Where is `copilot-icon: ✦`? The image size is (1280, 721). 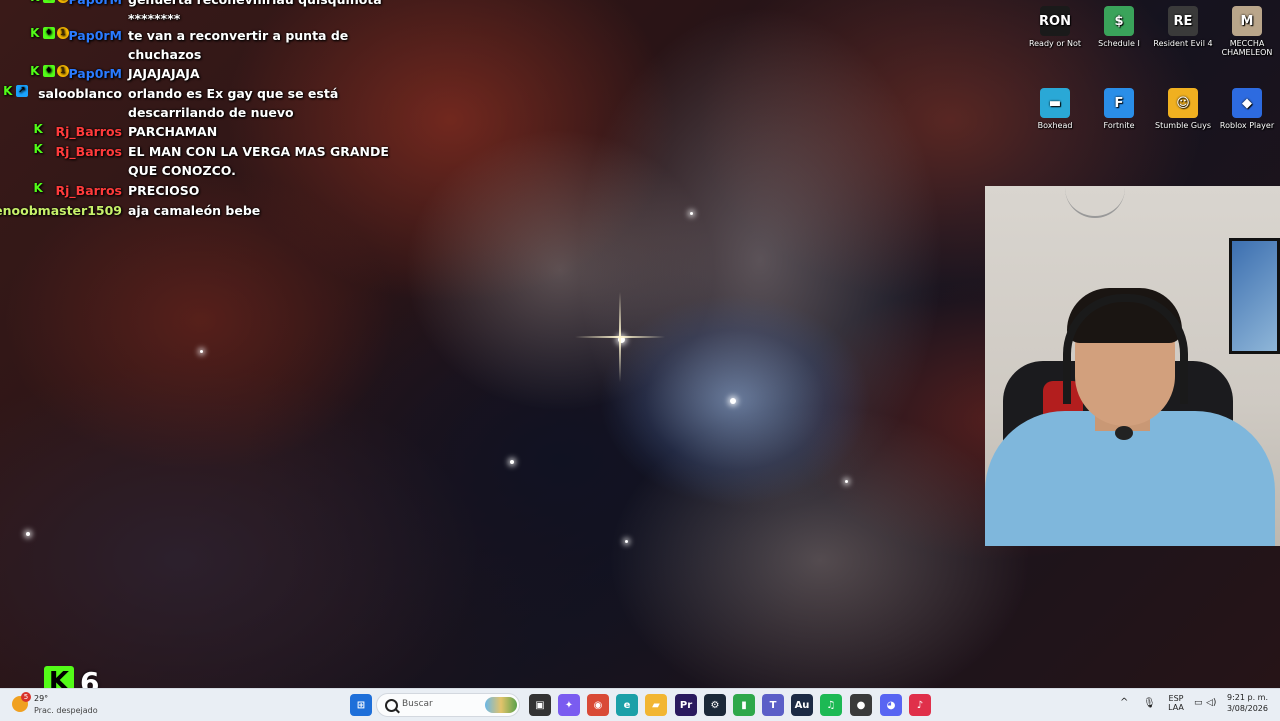 copilot-icon: ✦ is located at coordinates (569, 705).